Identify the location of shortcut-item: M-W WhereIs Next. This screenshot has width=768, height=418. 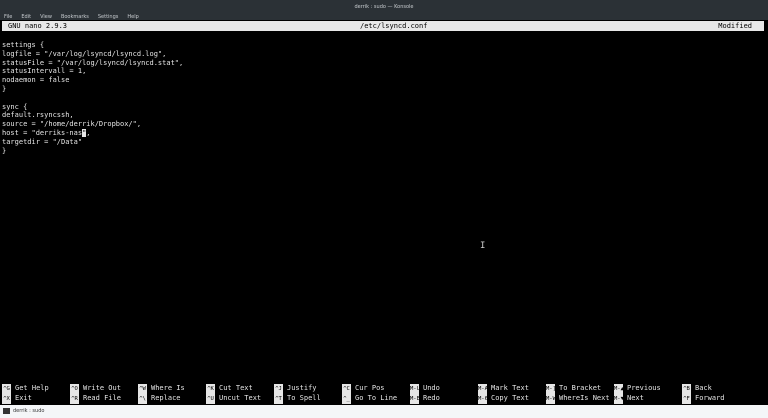
(578, 398).